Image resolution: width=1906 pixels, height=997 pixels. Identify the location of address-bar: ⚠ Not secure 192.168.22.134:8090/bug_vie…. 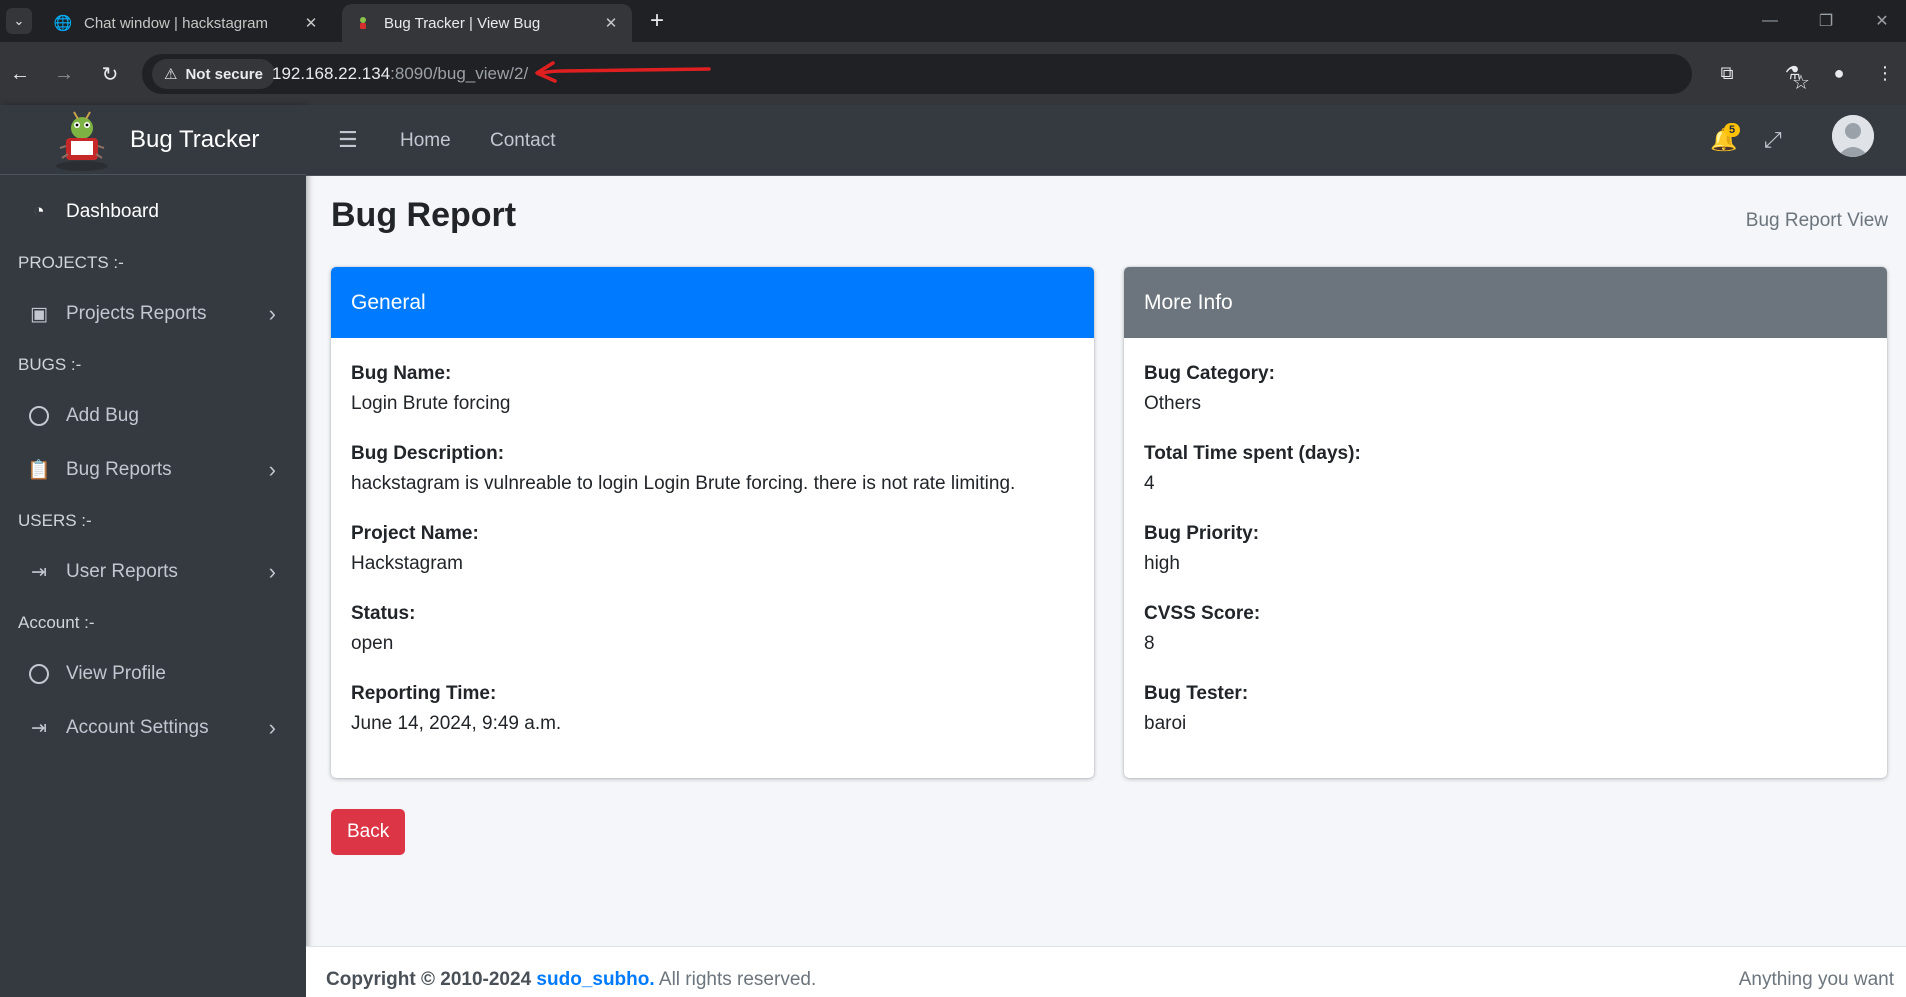
(976, 74).